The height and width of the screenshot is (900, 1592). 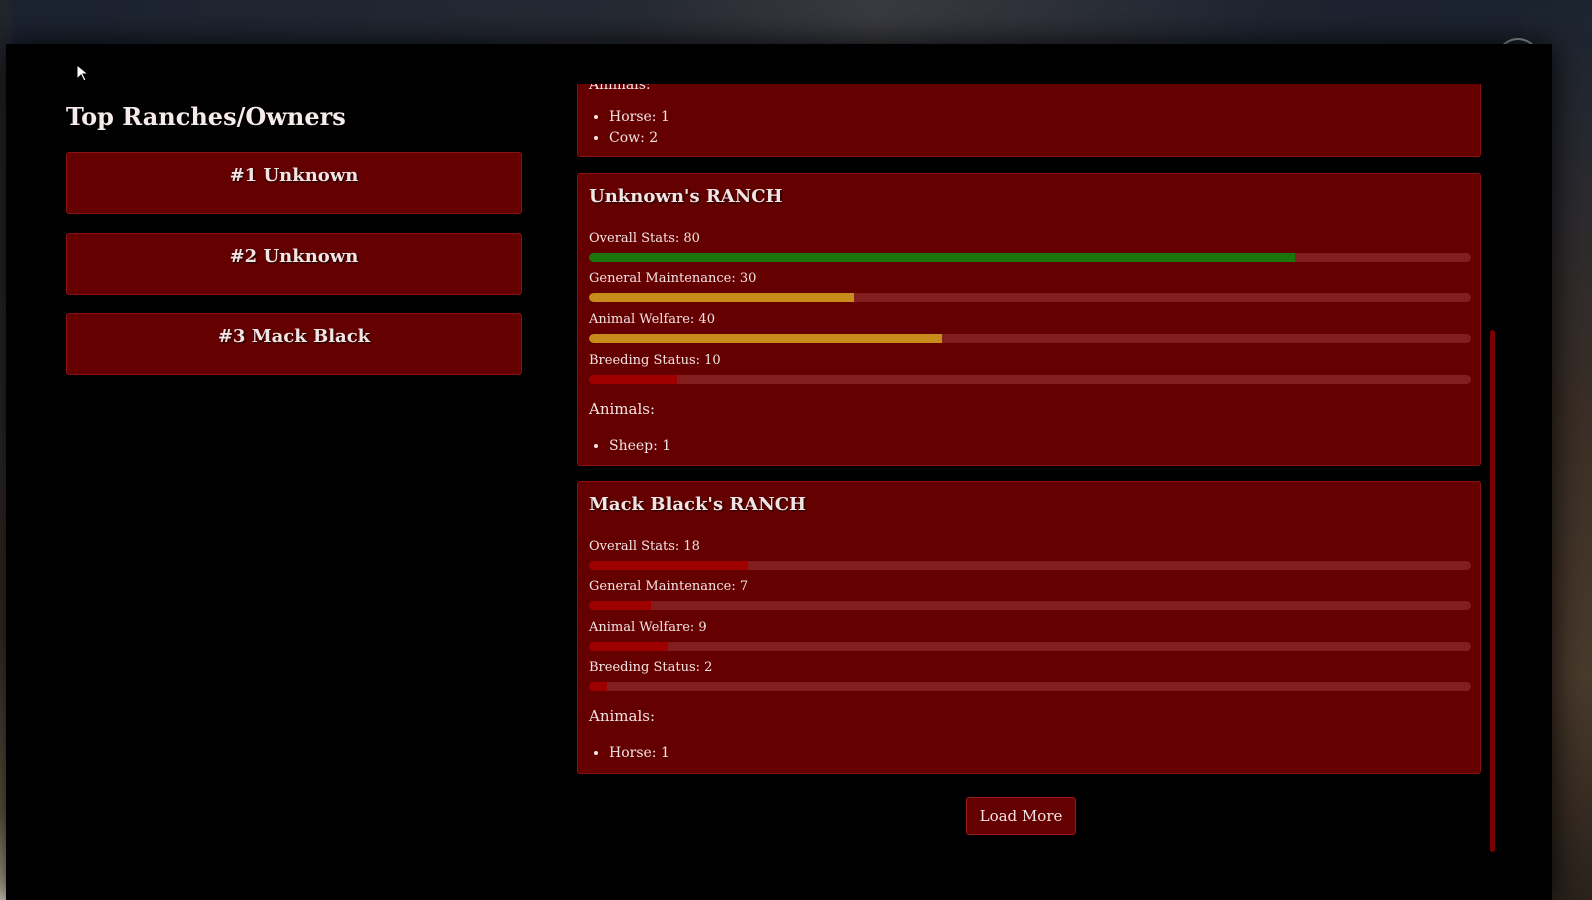 What do you see at coordinates (796, 22) in the screenshot?
I see `game-background-top` at bounding box center [796, 22].